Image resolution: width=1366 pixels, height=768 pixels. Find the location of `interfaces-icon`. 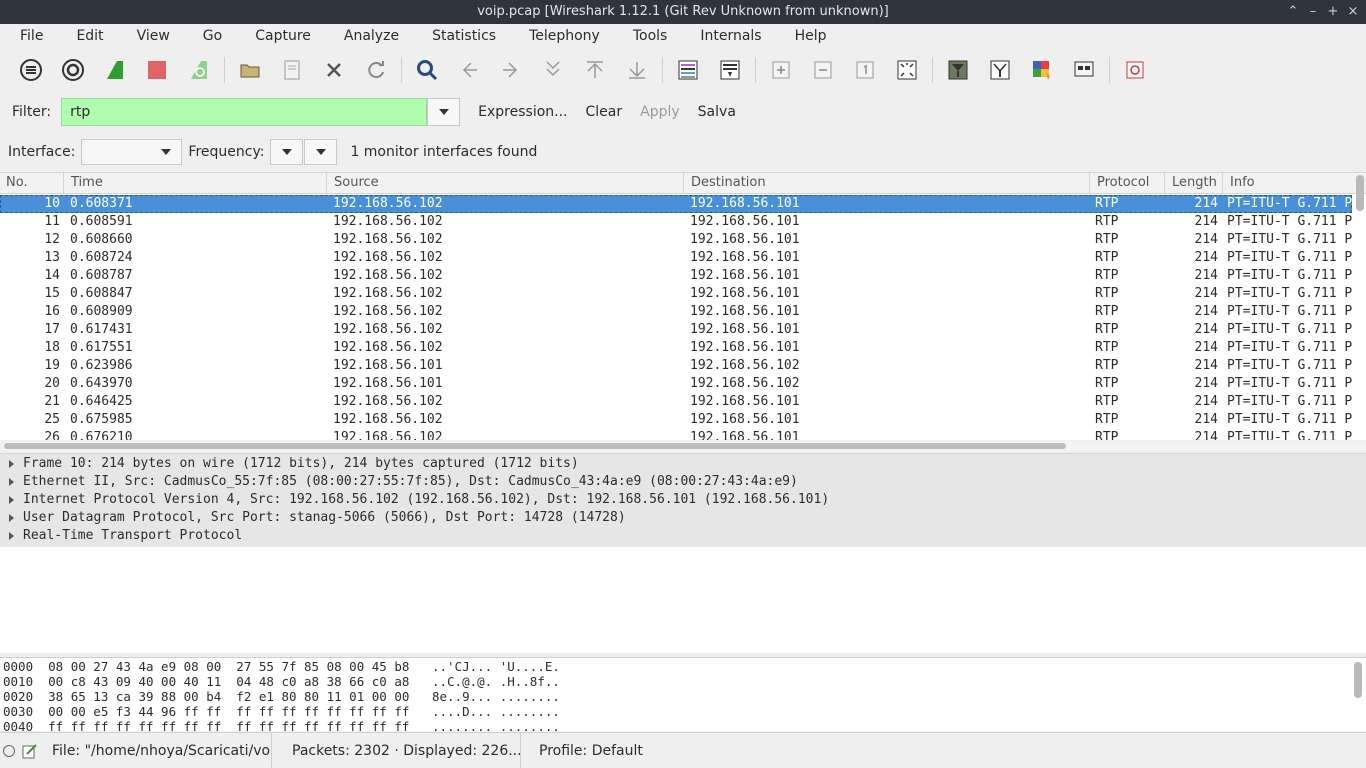

interfaces-icon is located at coordinates (31, 70).